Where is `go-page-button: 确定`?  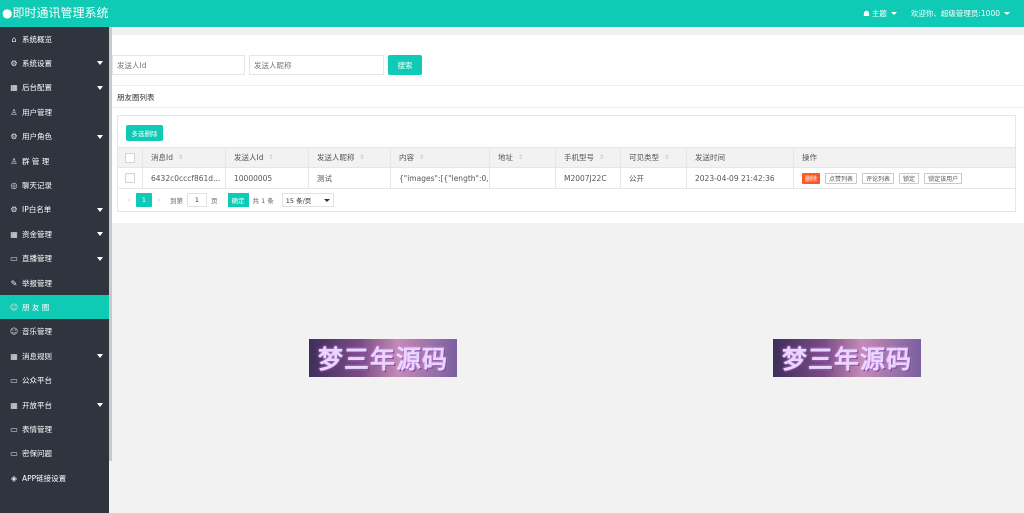
go-page-button: 确定 is located at coordinates (238, 200).